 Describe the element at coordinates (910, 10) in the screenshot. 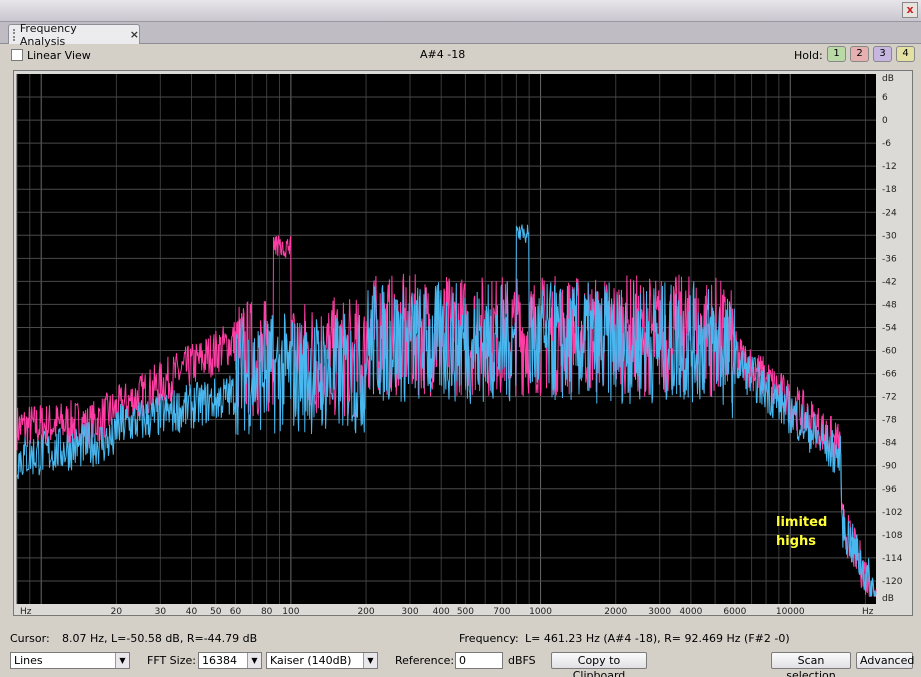

I see `window-close-button: x` at that location.